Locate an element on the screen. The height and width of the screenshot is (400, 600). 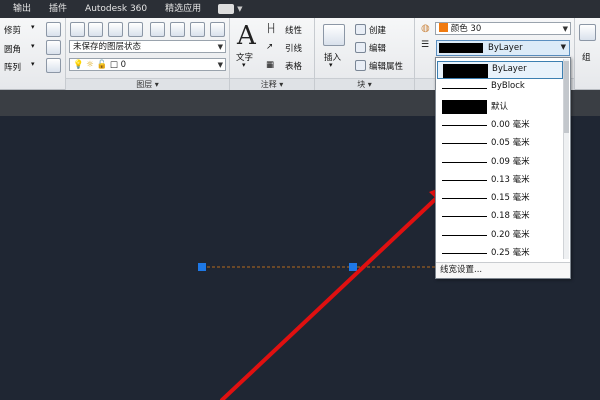
layer-match-icon is located at coordinates (135, 29).